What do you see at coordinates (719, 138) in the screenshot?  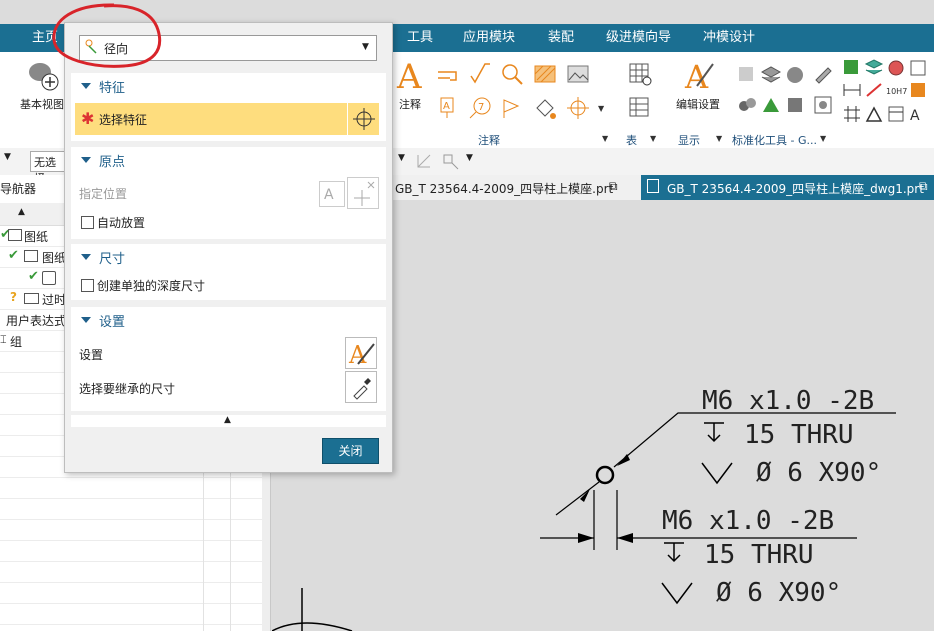 I see `display-group-dropdown: ▼` at bounding box center [719, 138].